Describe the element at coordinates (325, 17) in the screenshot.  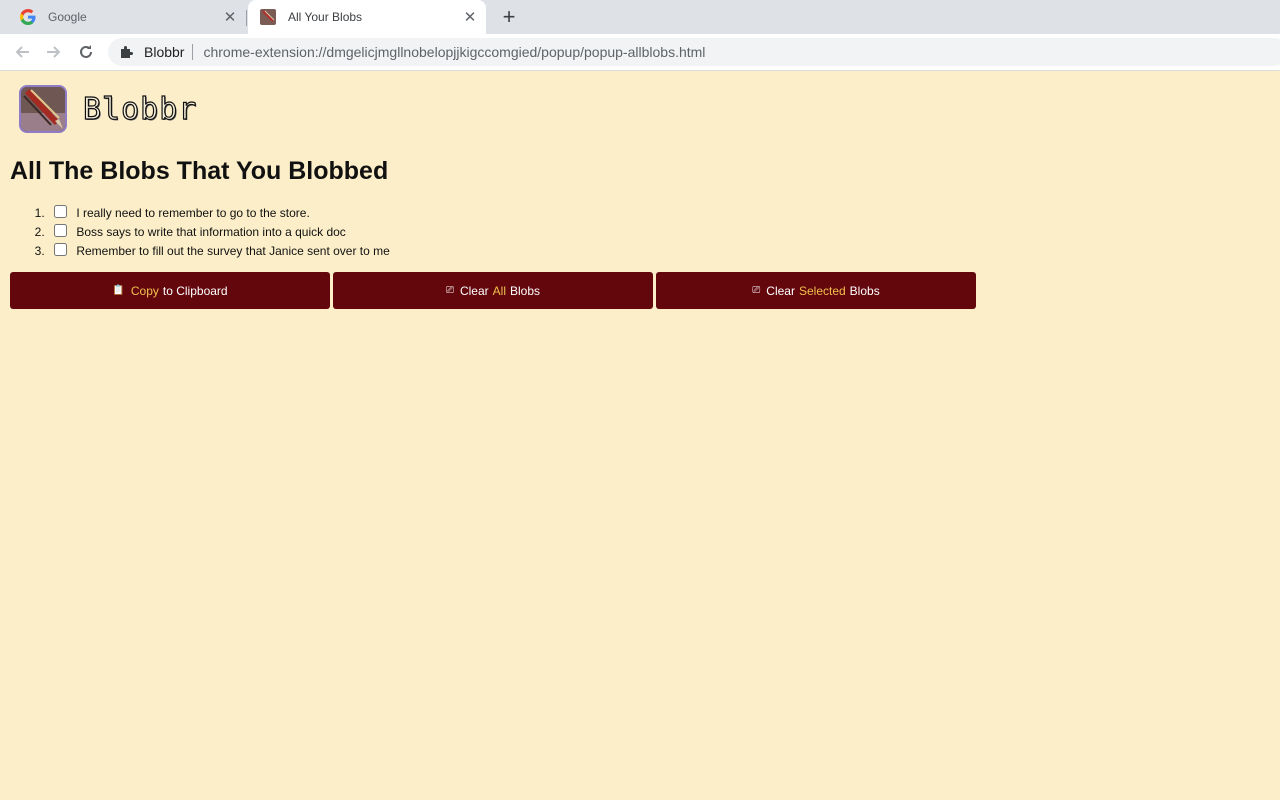
I see `tab-title: All Your Blobs` at that location.